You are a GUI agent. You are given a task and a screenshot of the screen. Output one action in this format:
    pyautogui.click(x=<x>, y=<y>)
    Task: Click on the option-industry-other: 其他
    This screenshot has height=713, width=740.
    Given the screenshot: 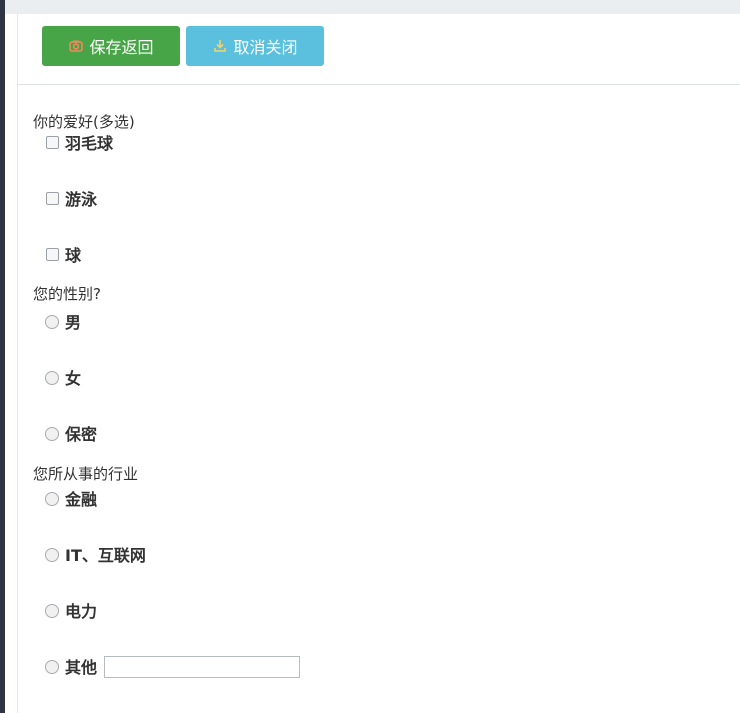 What is the action you would take?
    pyautogui.click(x=363, y=676)
    